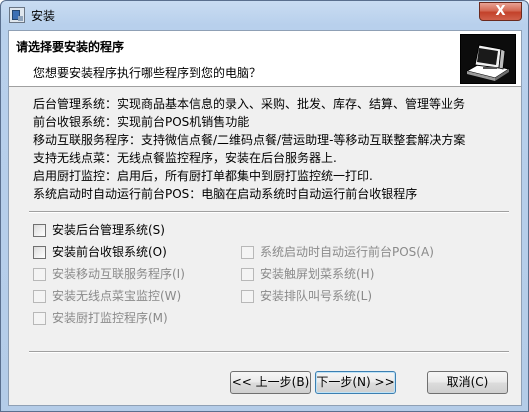 This screenshot has width=529, height=412. Describe the element at coordinates (118, 274) in the screenshot. I see `option-label: 安装移动互联服务程序(I)` at that location.